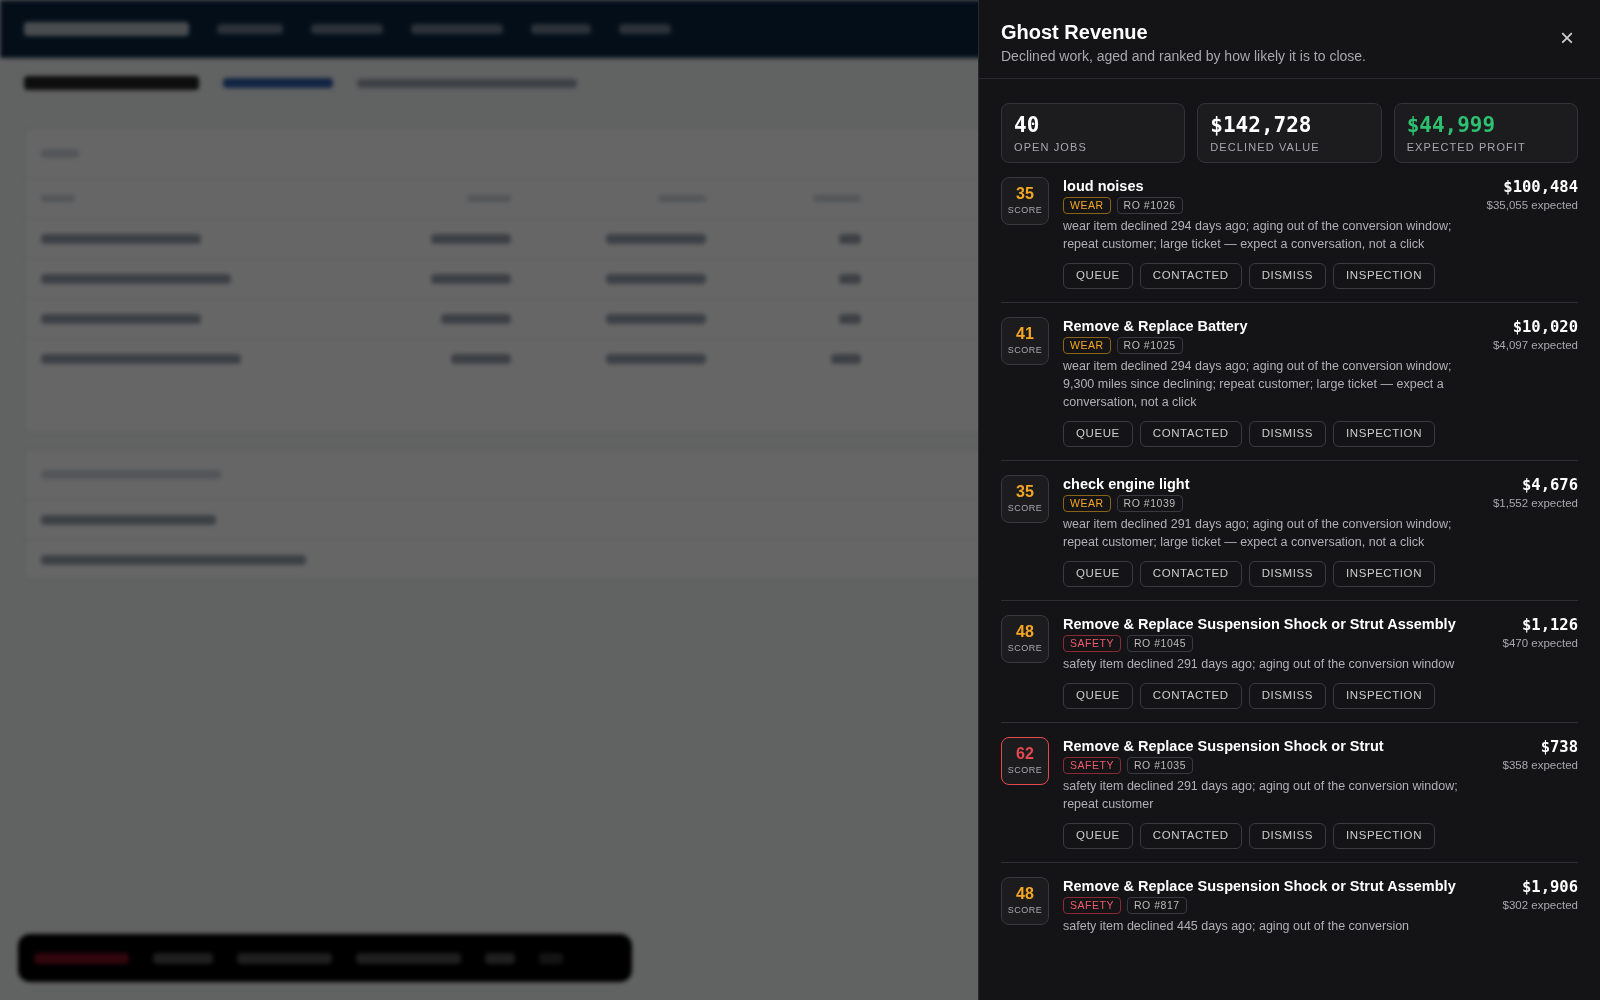 The image size is (1600, 1000). What do you see at coordinates (1535, 503) in the screenshot?
I see `expected-value: $1,552 expected` at bounding box center [1535, 503].